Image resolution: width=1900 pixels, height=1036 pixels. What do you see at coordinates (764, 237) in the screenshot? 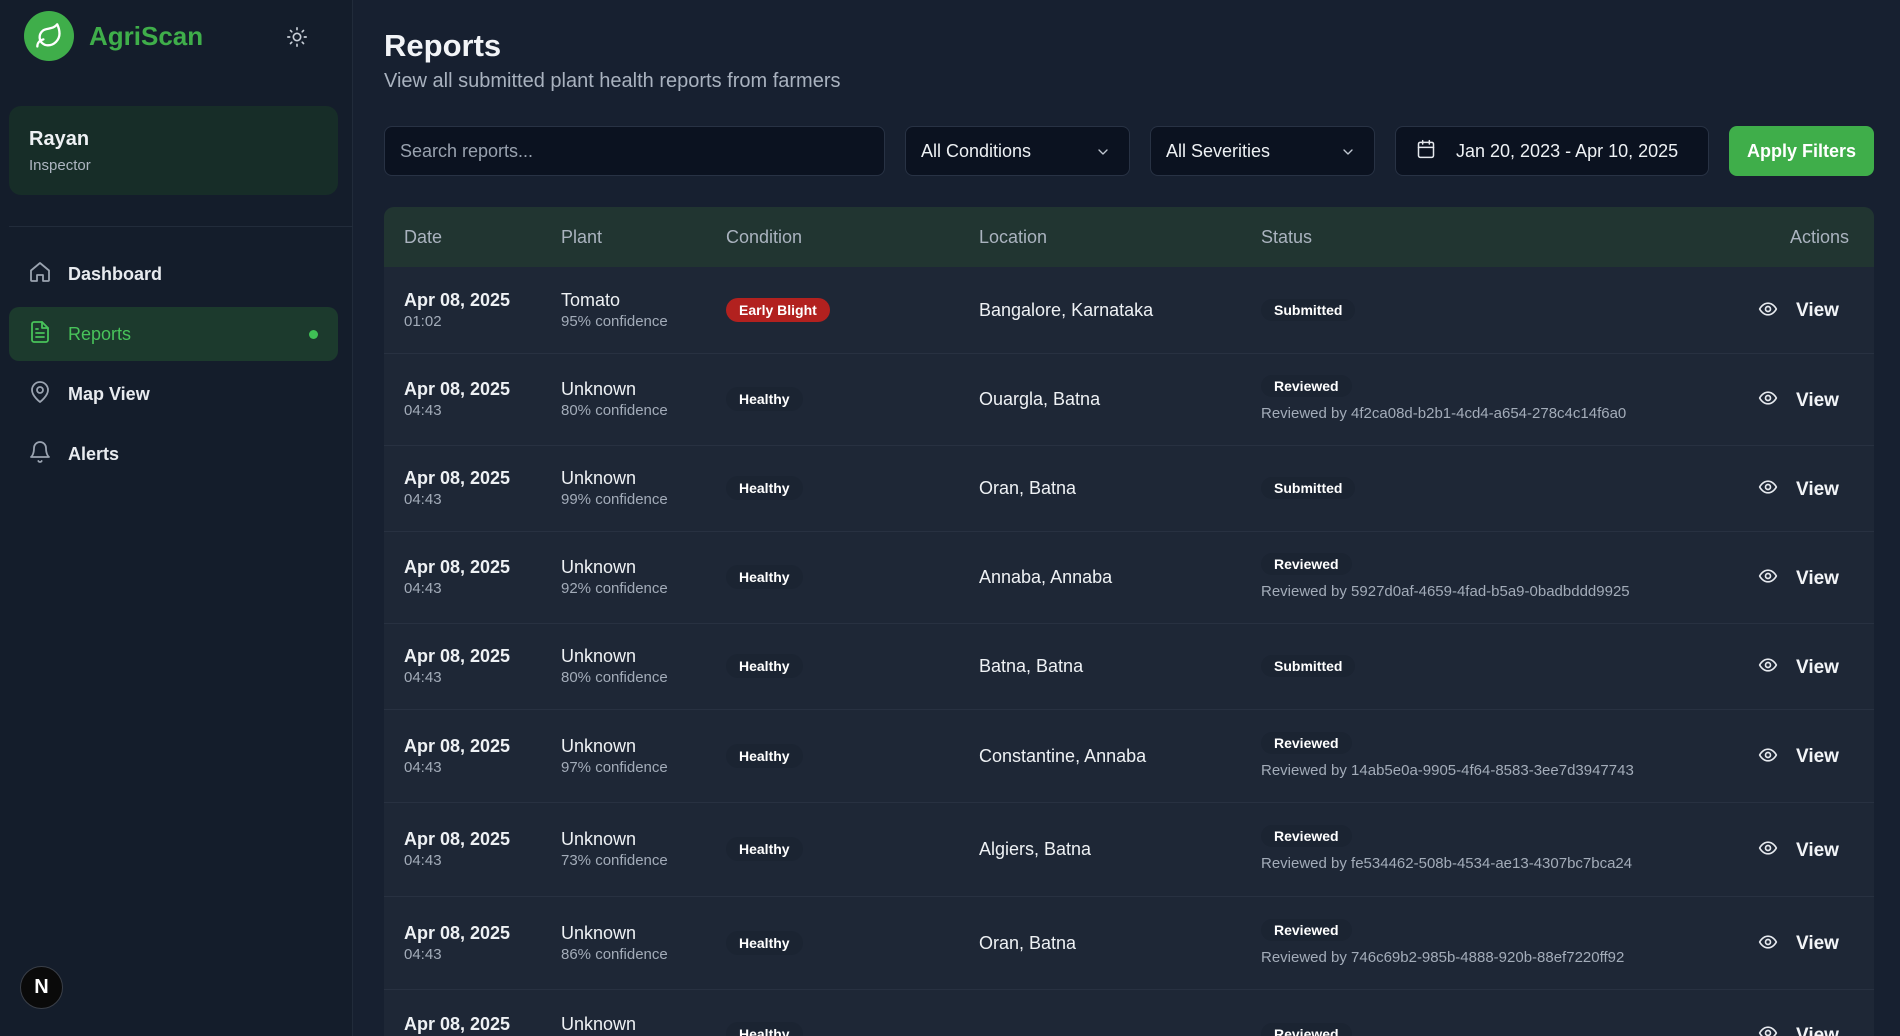
I see `column-header-condition: Condition` at bounding box center [764, 237].